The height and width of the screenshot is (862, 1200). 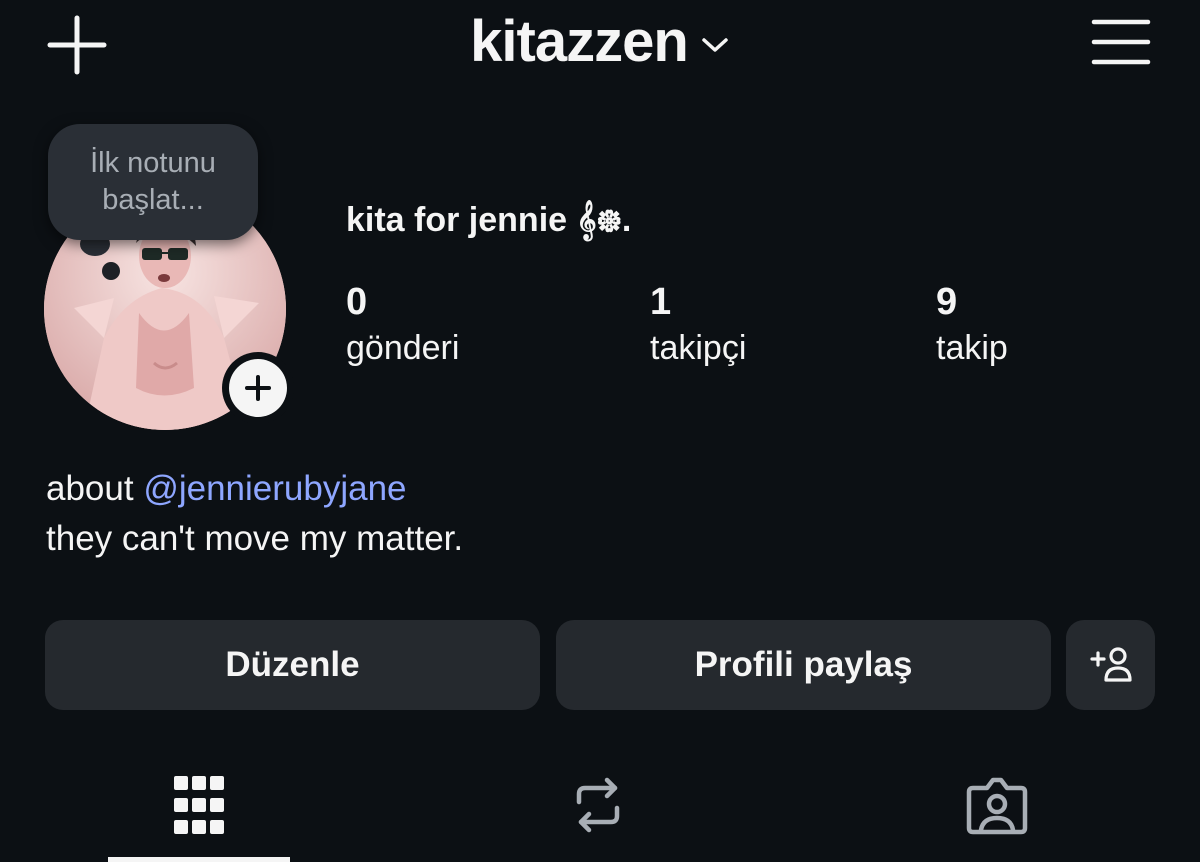 What do you see at coordinates (489, 220) in the screenshot?
I see `display-name: kita for jennie 𝄞᪥.` at bounding box center [489, 220].